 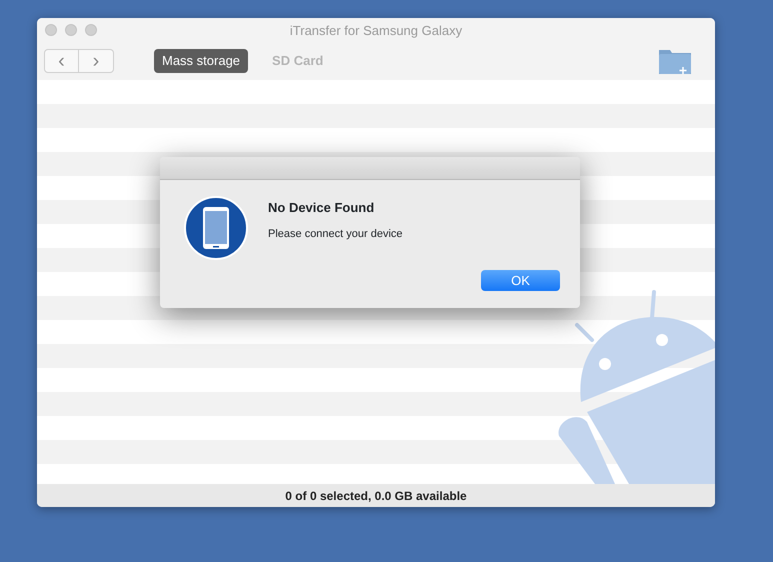 I want to click on back-button: ‹, so click(x=61, y=61).